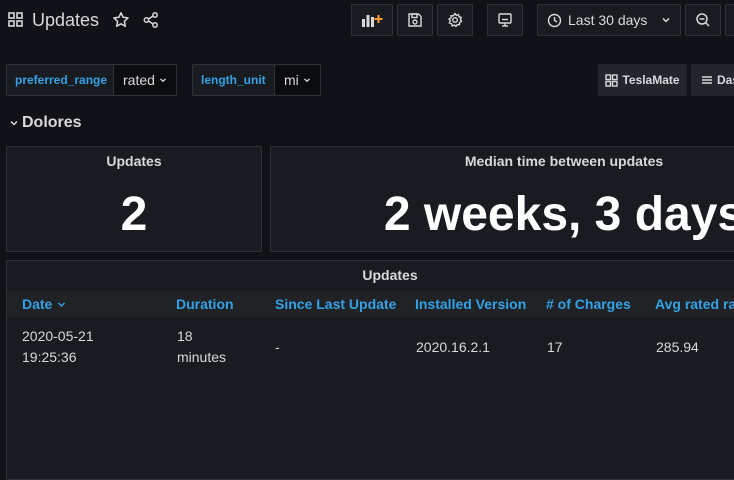 The height and width of the screenshot is (480, 734). I want to click on variable-label-length-unit: length_unit, so click(233, 80).